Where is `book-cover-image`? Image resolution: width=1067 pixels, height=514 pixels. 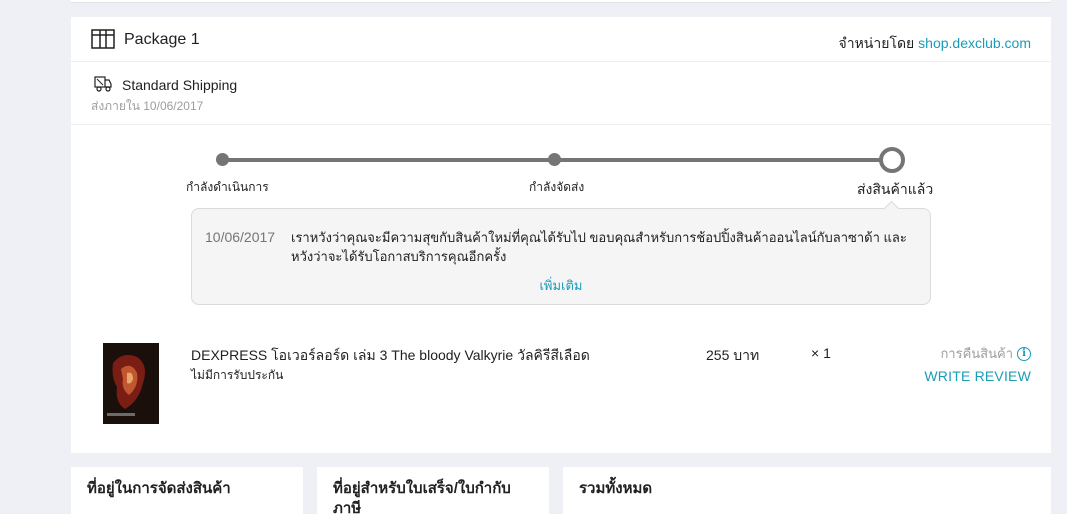
book-cover-image is located at coordinates (131, 383).